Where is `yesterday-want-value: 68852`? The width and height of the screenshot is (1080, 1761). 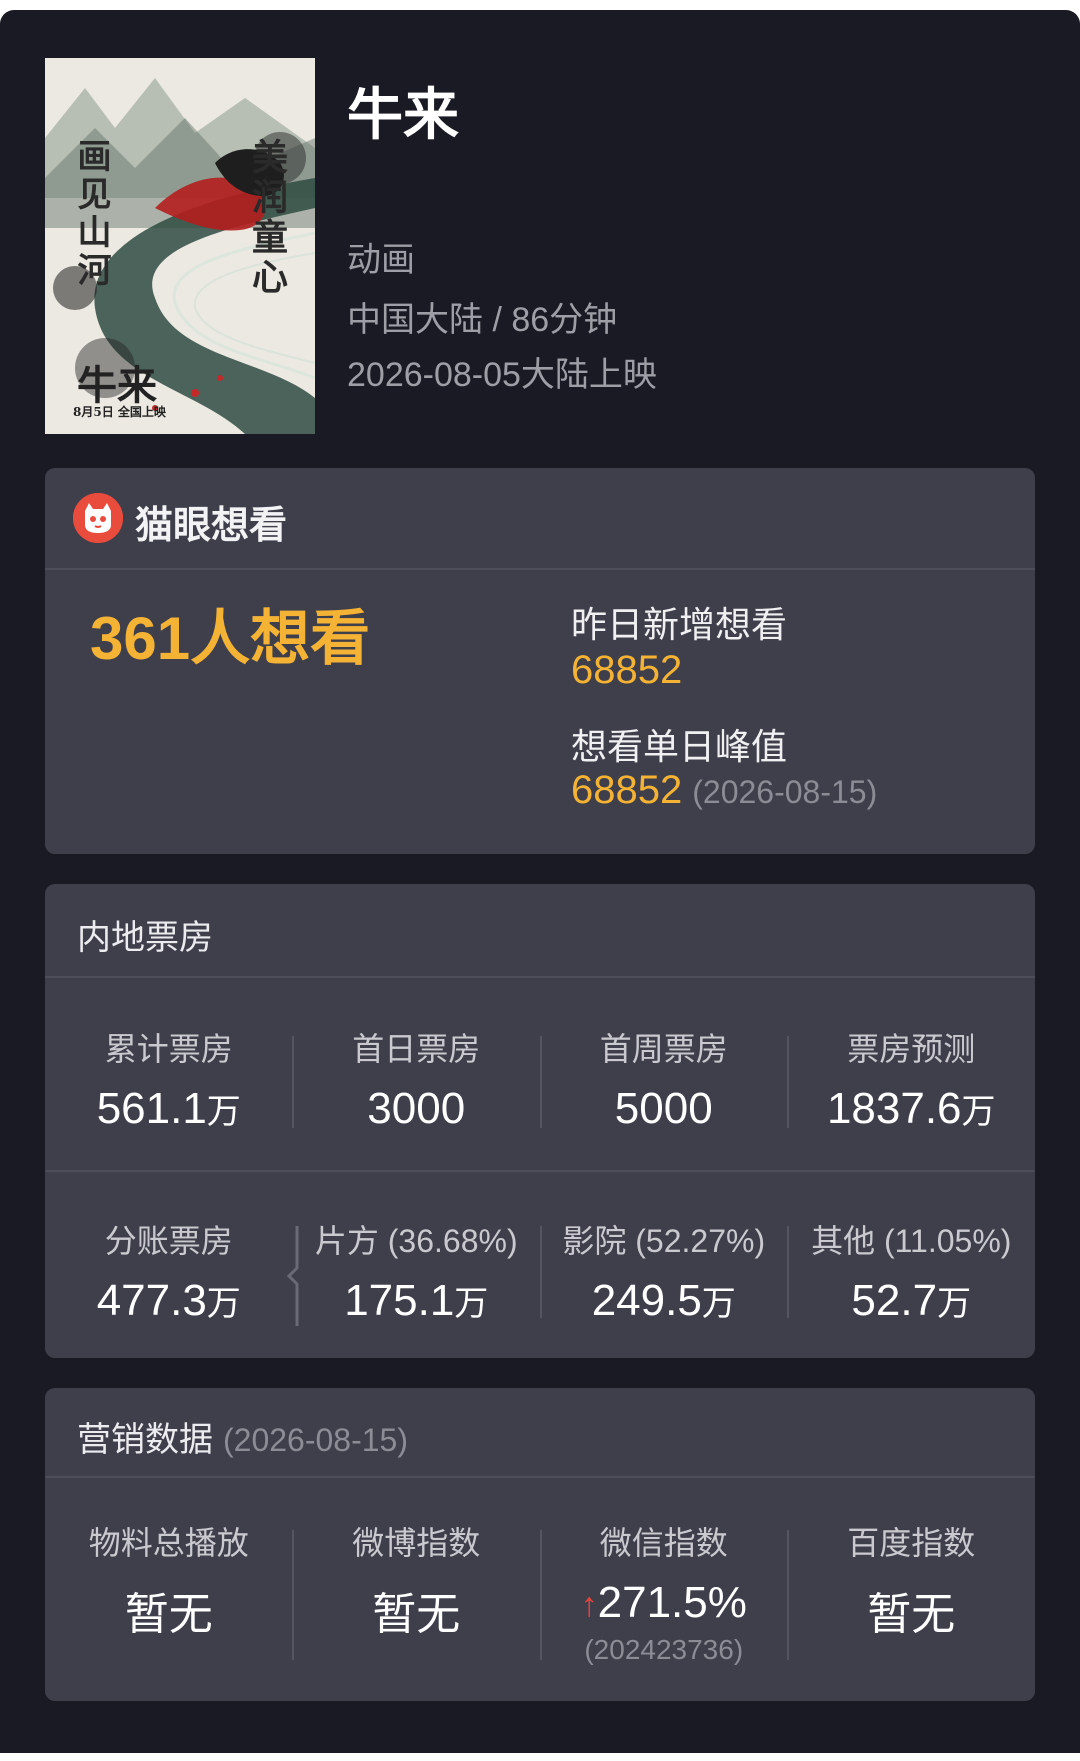
yesterday-want-value: 68852 is located at coordinates (627, 670).